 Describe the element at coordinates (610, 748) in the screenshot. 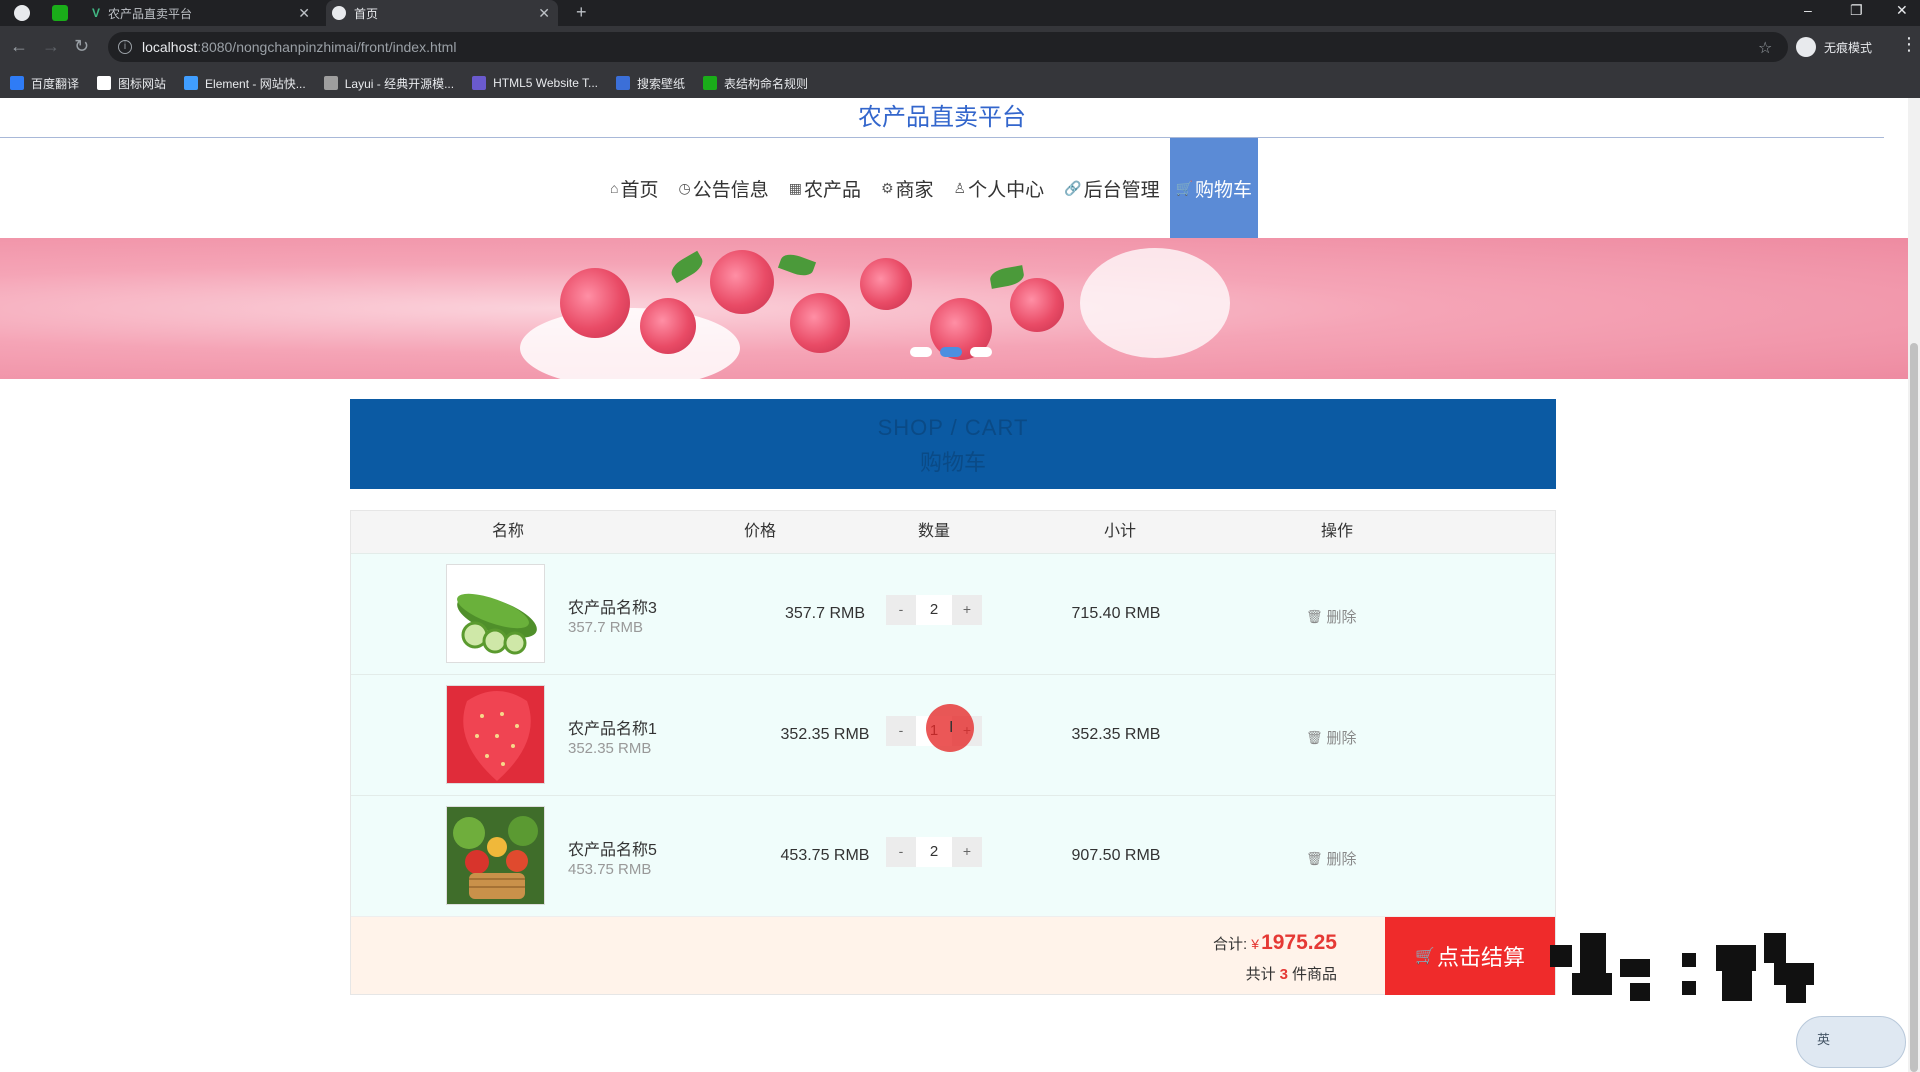

I see `product-unit-price: 352.35 RMB` at that location.